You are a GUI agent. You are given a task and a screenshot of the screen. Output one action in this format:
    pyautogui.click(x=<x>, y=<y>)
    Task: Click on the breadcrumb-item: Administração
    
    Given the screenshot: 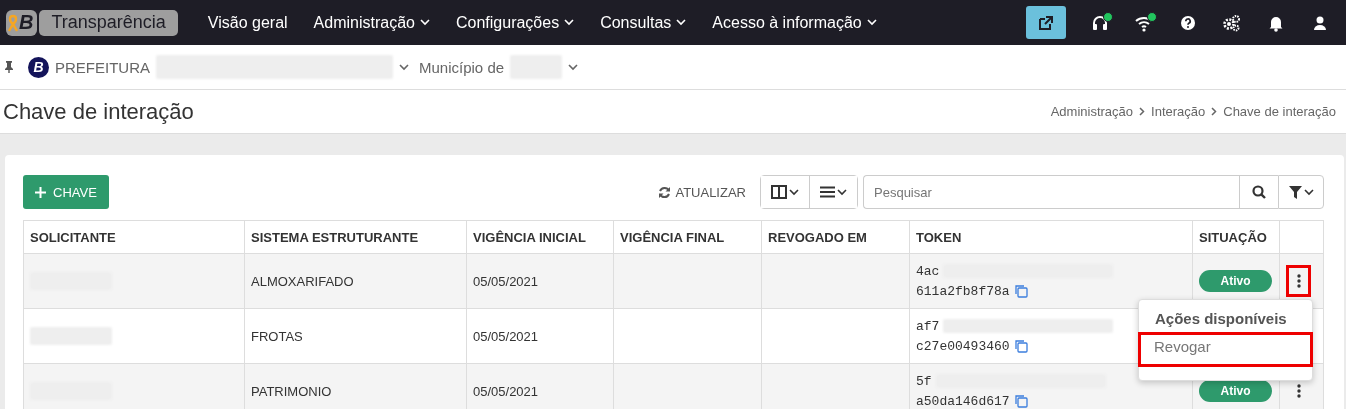 What is the action you would take?
    pyautogui.click(x=1092, y=111)
    